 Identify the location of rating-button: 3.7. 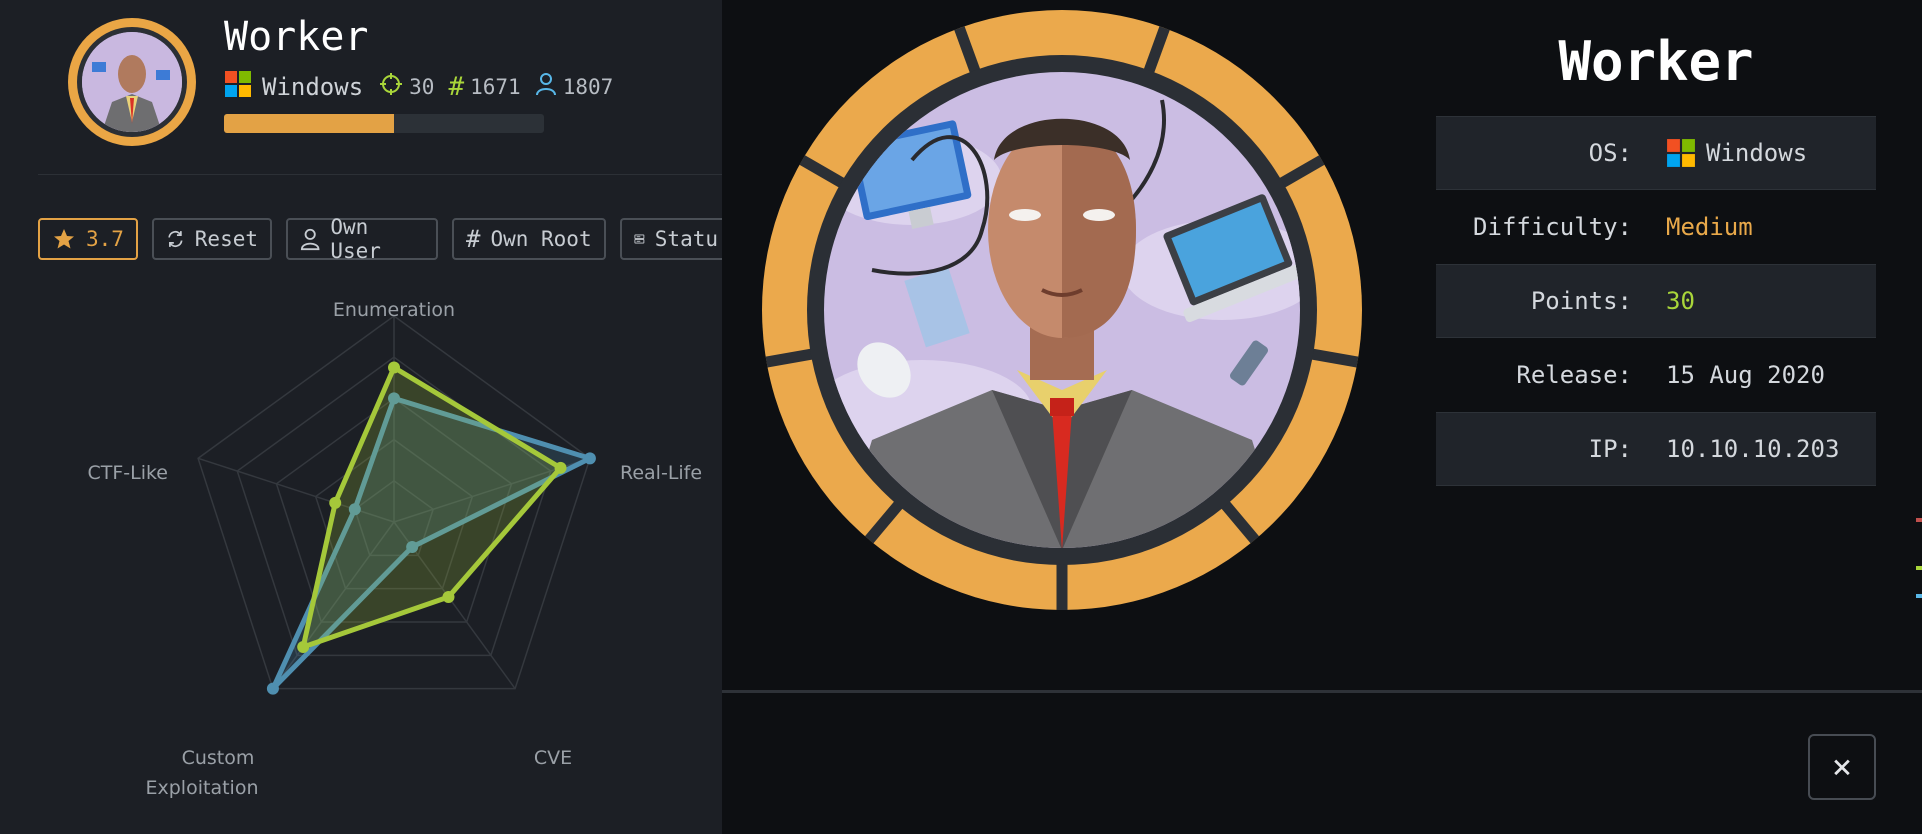
(88, 239).